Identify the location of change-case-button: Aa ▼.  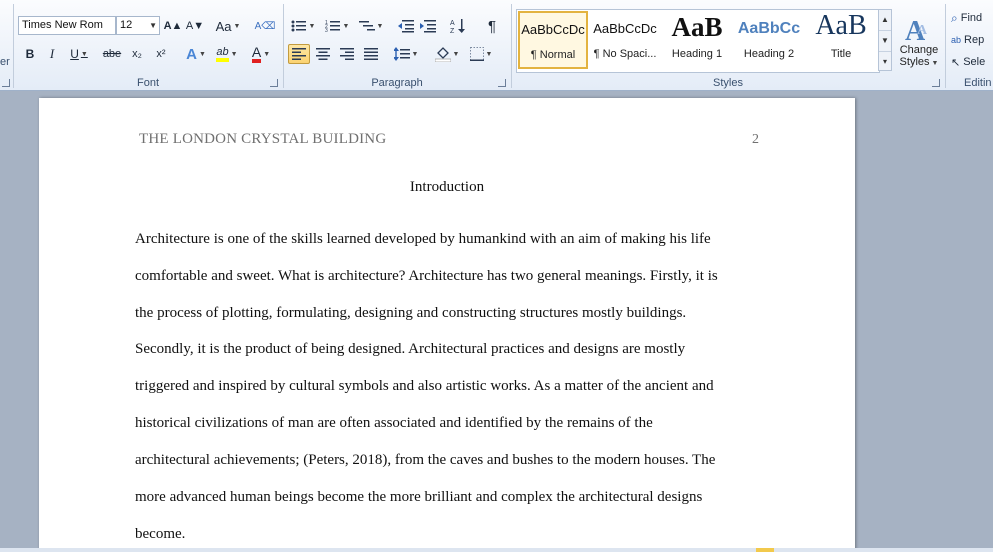
(228, 26).